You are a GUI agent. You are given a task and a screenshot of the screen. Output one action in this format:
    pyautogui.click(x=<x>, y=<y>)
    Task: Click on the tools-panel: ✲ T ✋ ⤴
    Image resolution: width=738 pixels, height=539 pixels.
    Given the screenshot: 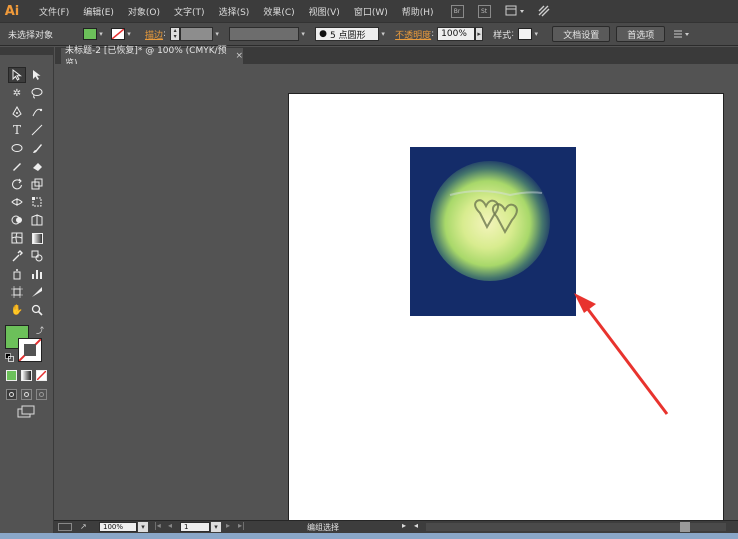 What is the action you would take?
    pyautogui.click(x=27, y=297)
    